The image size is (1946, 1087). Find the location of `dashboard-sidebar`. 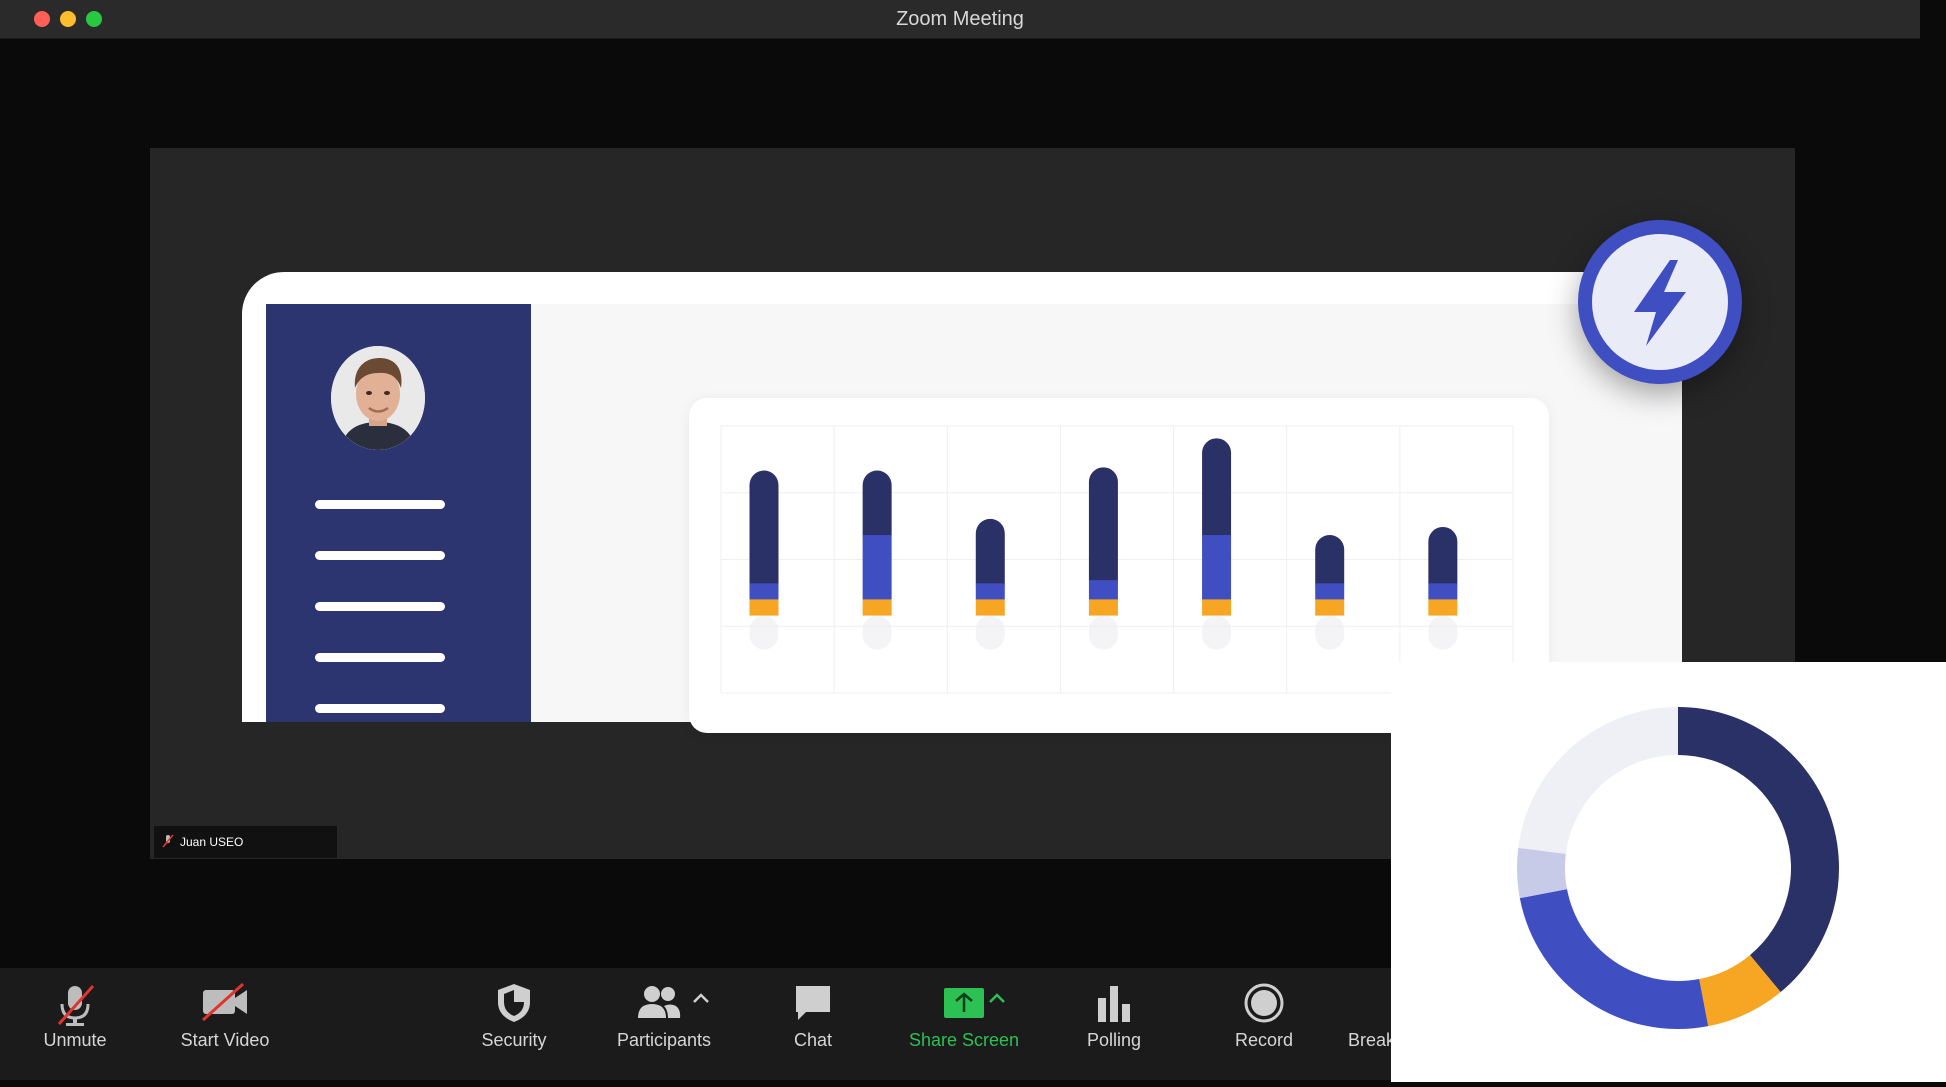

dashboard-sidebar is located at coordinates (398, 513).